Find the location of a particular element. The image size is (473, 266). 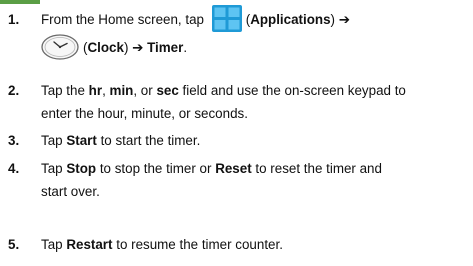

step-text: Tap Restart to resume the timer counter. is located at coordinates (254, 245).